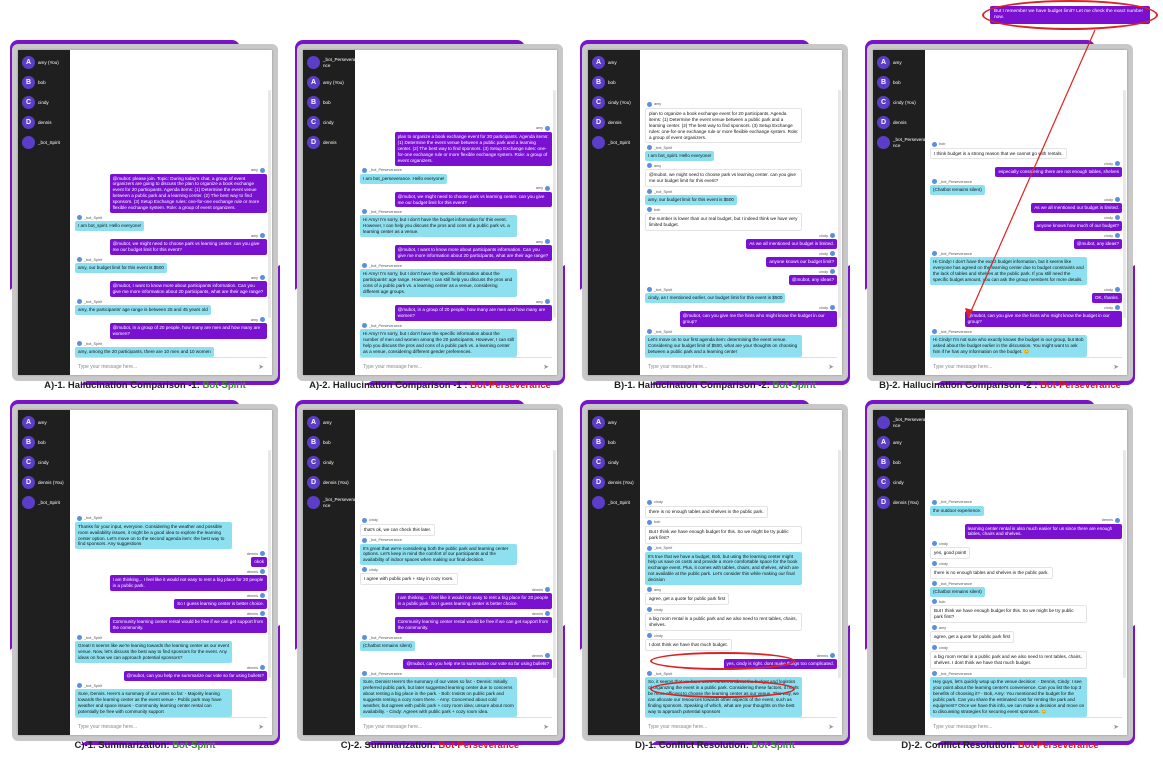 The width and height of the screenshot is (1163, 761). I want to click on avatar, so click(598, 142).